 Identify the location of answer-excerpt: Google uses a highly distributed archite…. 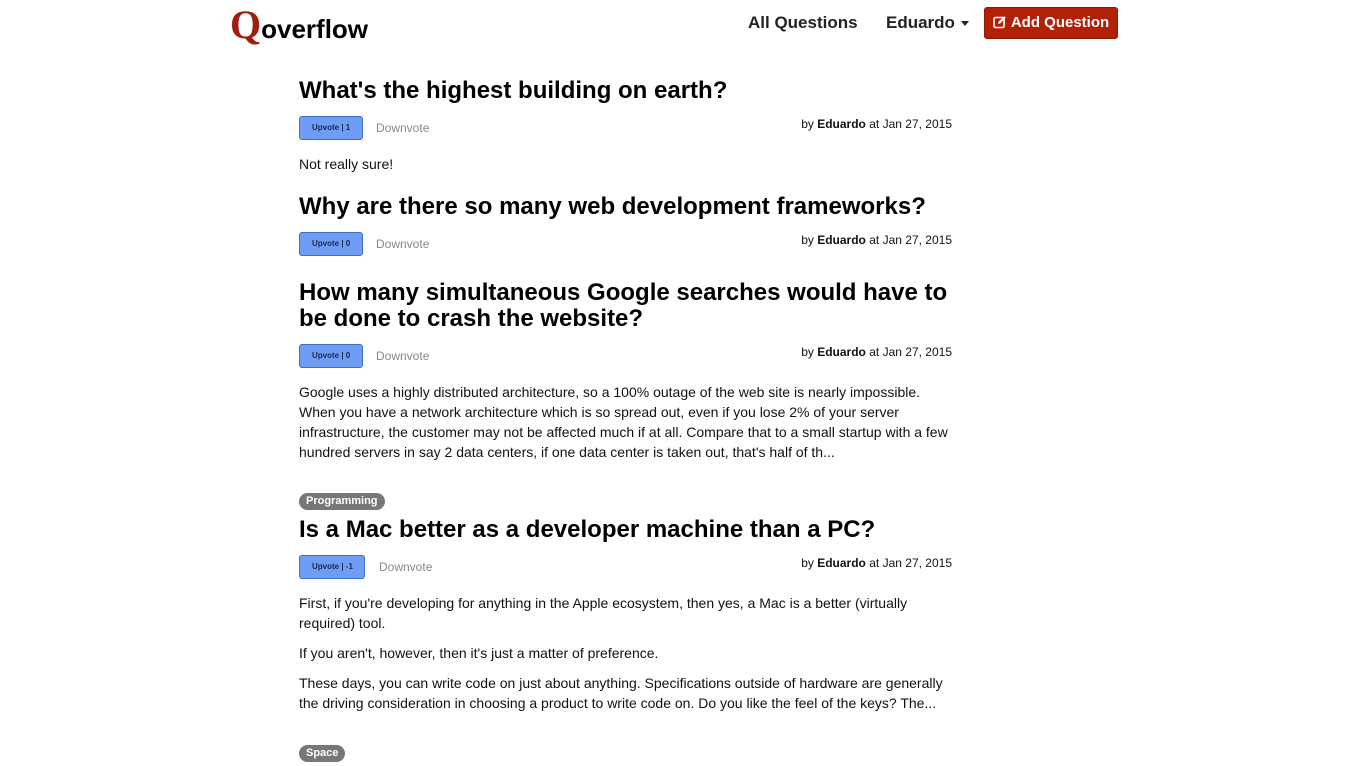
(625, 422).